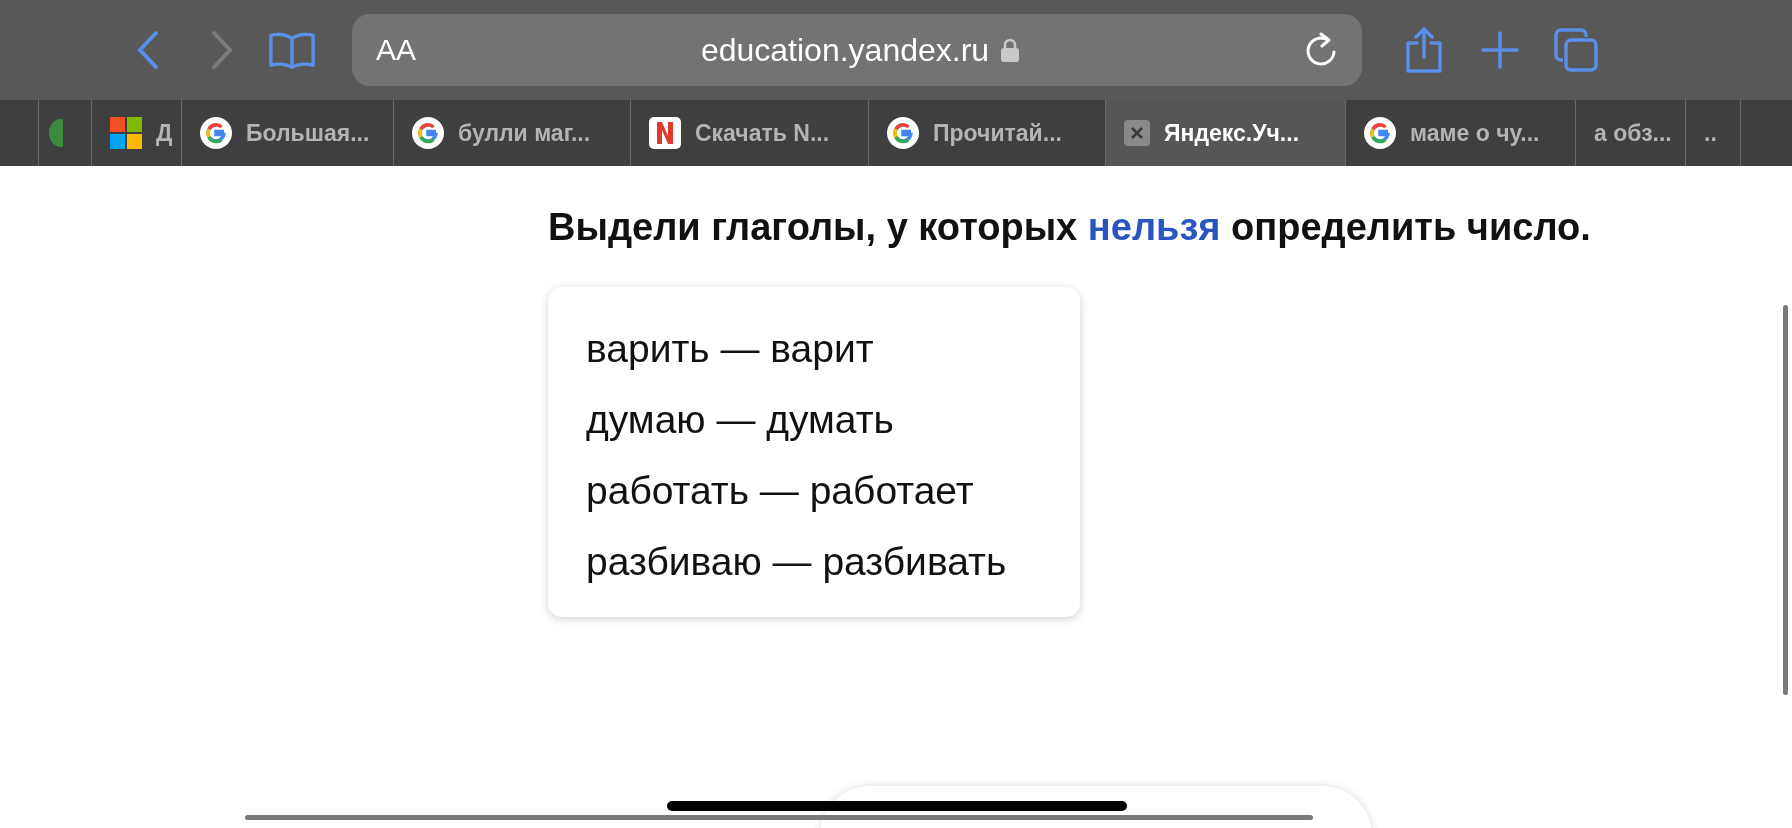 This screenshot has height=828, width=1792. I want to click on address-bar: AA education.yandex.ru, so click(857, 50).